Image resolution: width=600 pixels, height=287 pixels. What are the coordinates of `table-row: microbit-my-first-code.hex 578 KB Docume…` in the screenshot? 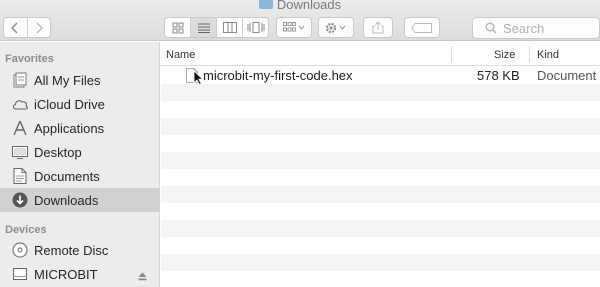 It's located at (380, 76).